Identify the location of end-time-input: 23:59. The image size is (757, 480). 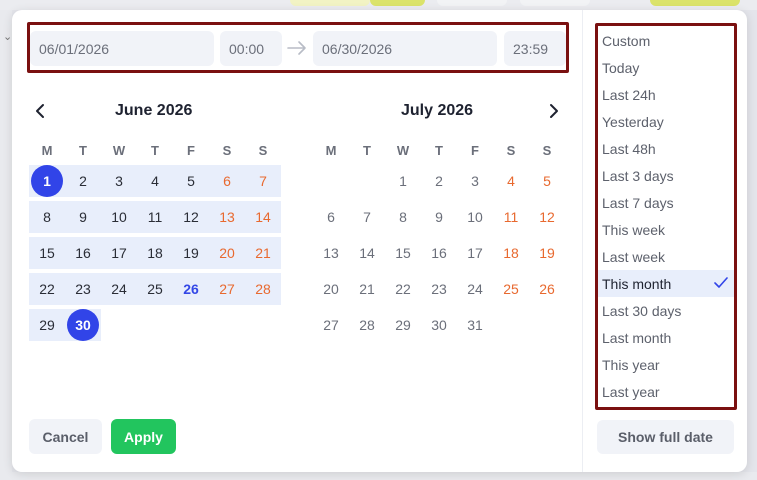
(535, 48).